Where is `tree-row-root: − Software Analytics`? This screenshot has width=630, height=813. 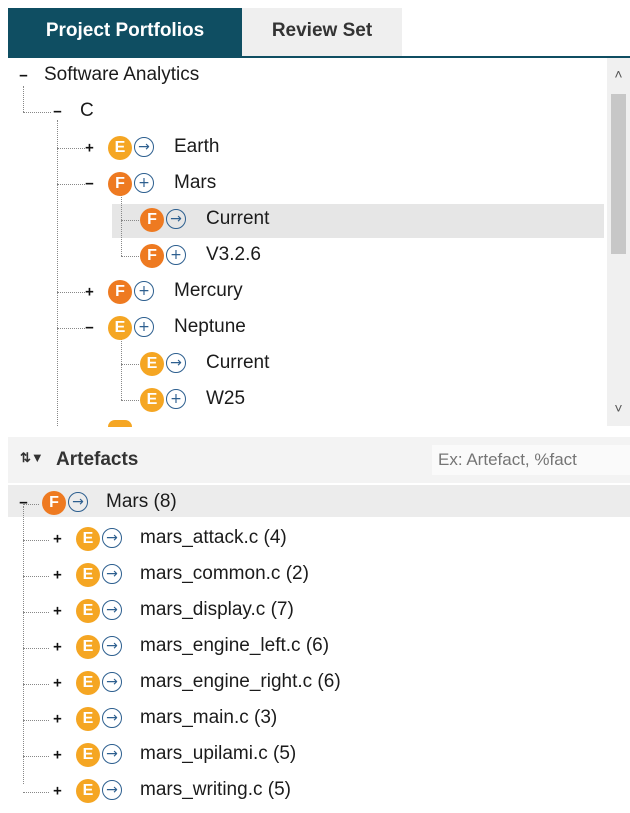 tree-row-root: − Software Analytics is located at coordinates (300, 77).